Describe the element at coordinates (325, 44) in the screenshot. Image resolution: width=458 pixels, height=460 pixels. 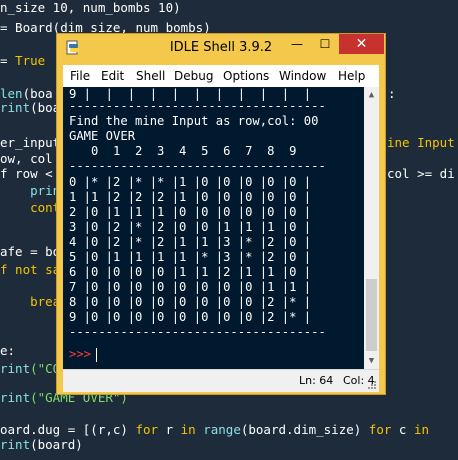
I see `maximize-button: ☐` at that location.